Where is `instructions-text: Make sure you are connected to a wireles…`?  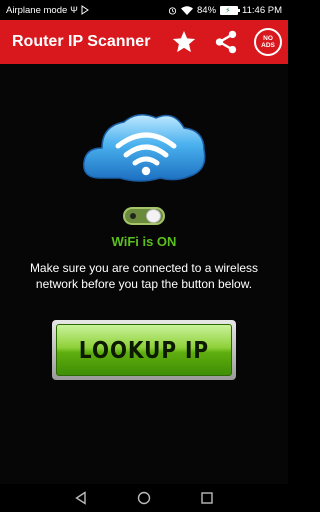
instructions-text: Make sure you are connected to a wireles… is located at coordinates (144, 276).